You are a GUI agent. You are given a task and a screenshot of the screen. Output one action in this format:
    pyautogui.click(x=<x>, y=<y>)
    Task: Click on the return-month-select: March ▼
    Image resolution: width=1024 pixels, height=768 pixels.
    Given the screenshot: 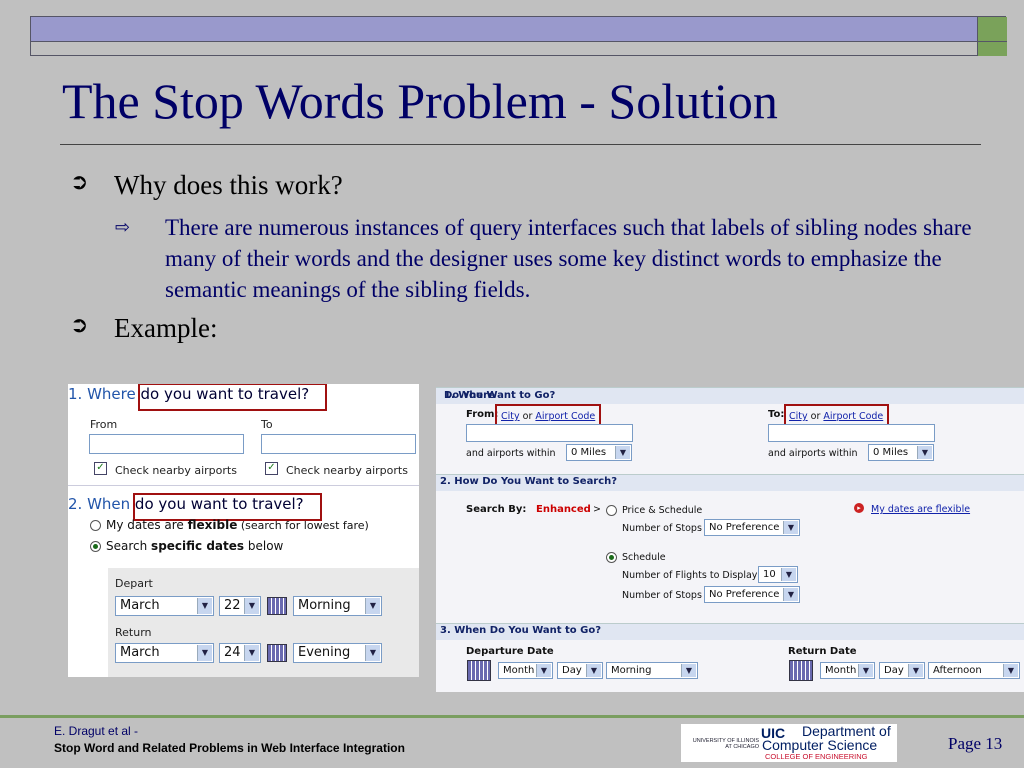 What is the action you would take?
    pyautogui.click(x=164, y=653)
    